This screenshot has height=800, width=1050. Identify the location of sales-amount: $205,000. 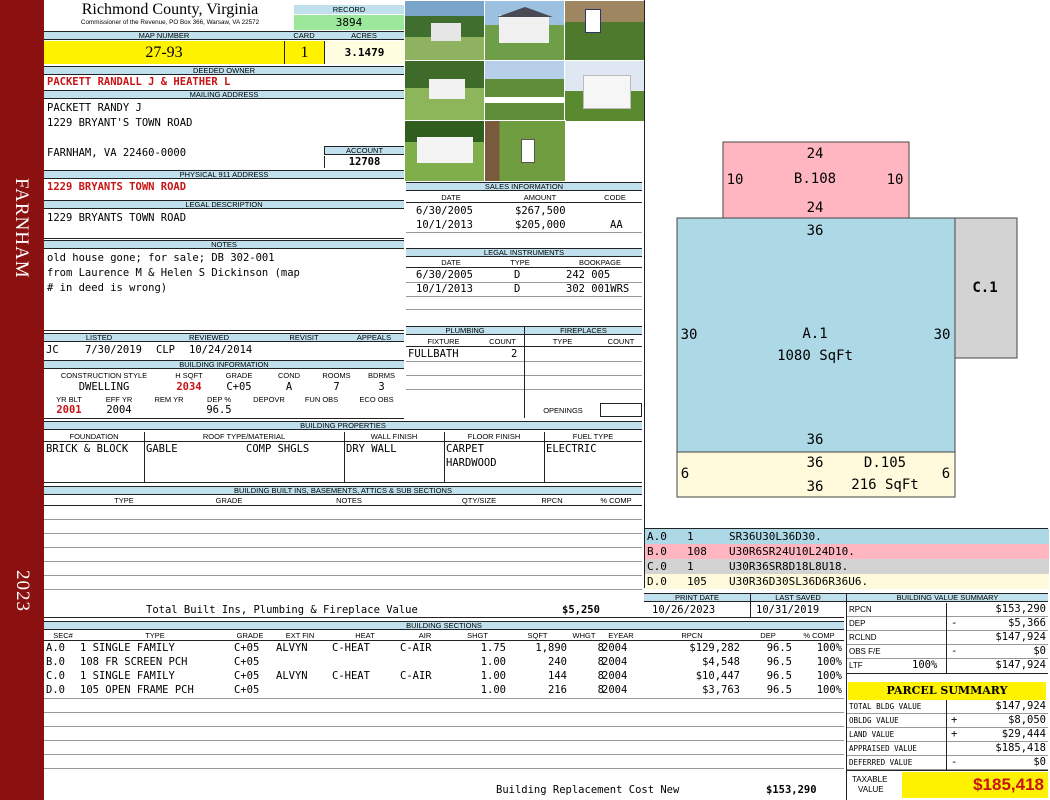
(540, 225).